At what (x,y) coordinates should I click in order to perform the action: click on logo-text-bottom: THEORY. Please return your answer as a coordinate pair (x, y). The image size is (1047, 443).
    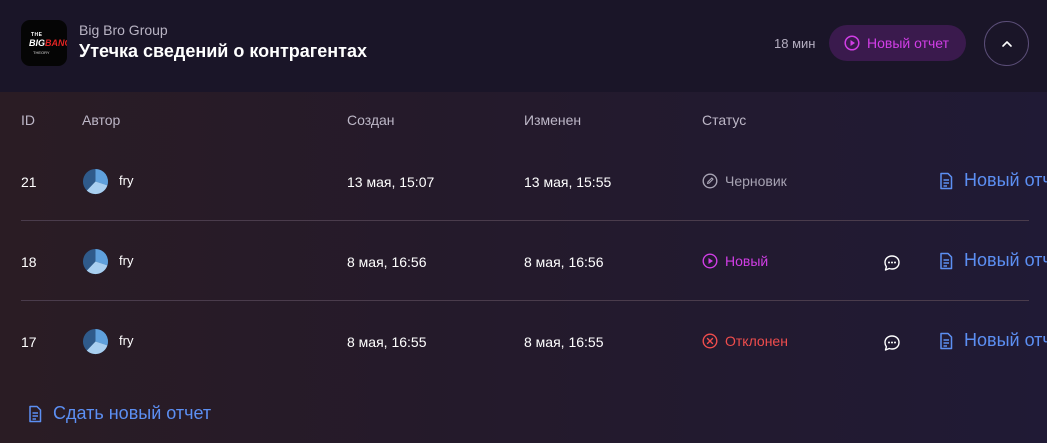
    Looking at the image, I should click on (41, 52).